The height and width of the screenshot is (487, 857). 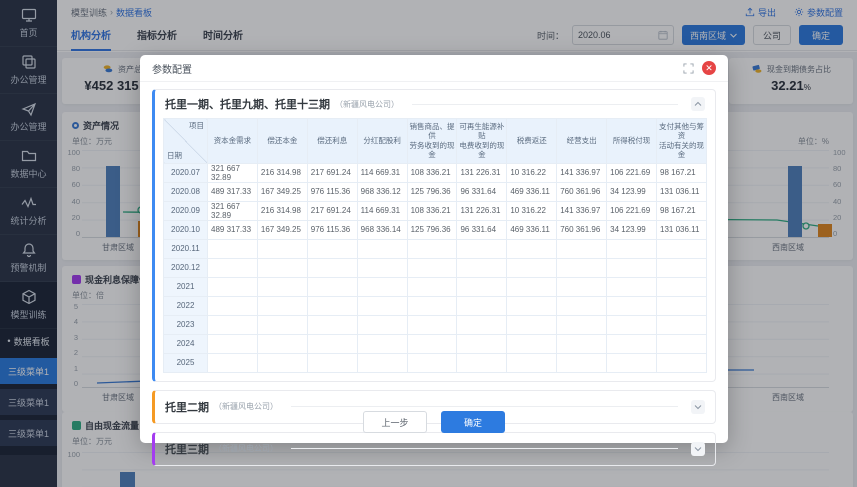 I want to click on date-cell: 2022, so click(x=185, y=305).